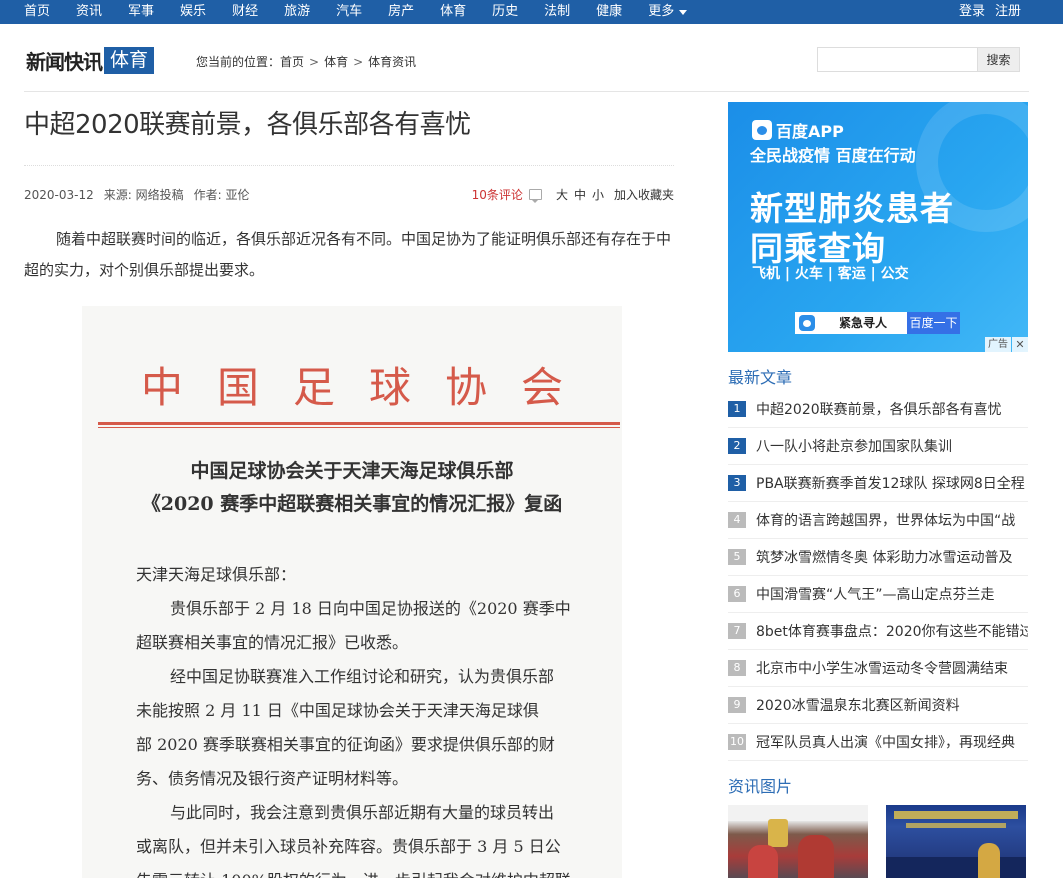 The width and height of the screenshot is (1063, 878). I want to click on nav-item-health: 健康, so click(609, 12).